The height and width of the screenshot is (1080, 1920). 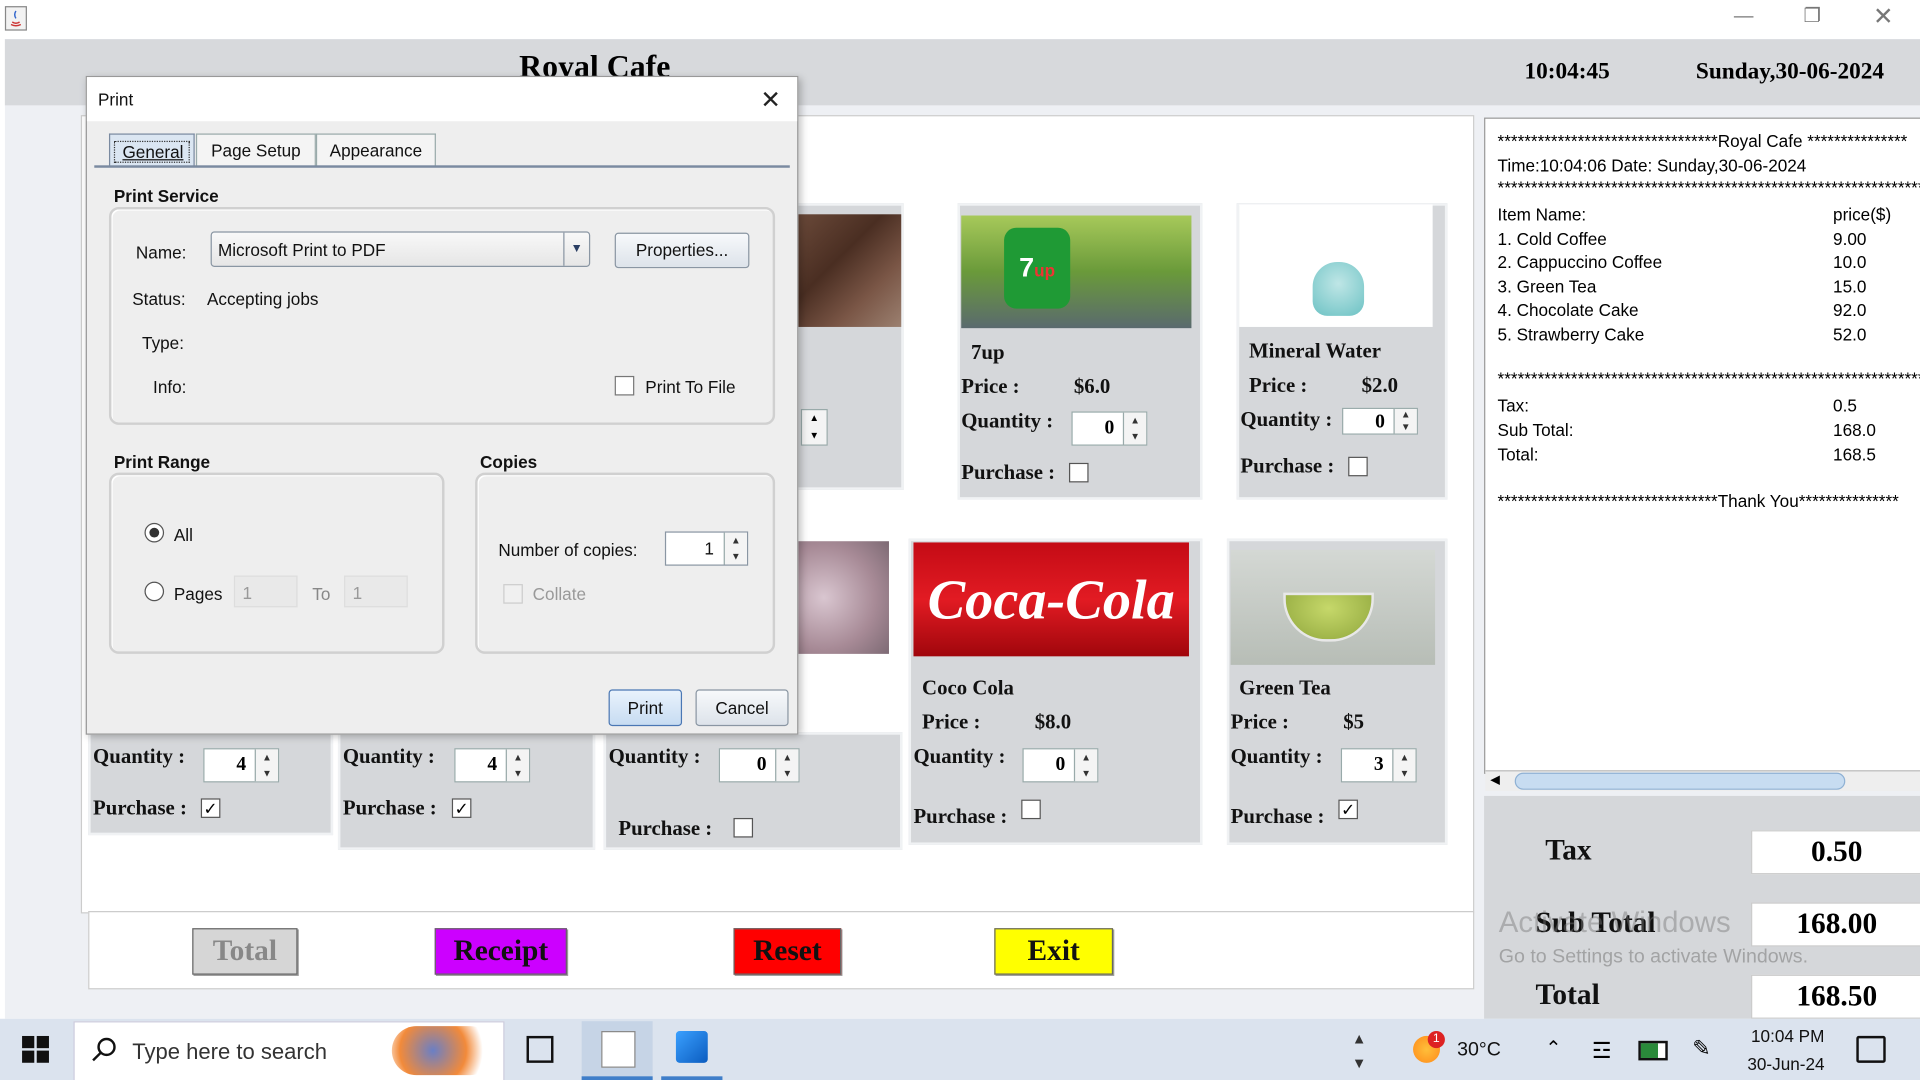 What do you see at coordinates (645, 708) in the screenshot?
I see `print-button: Print` at bounding box center [645, 708].